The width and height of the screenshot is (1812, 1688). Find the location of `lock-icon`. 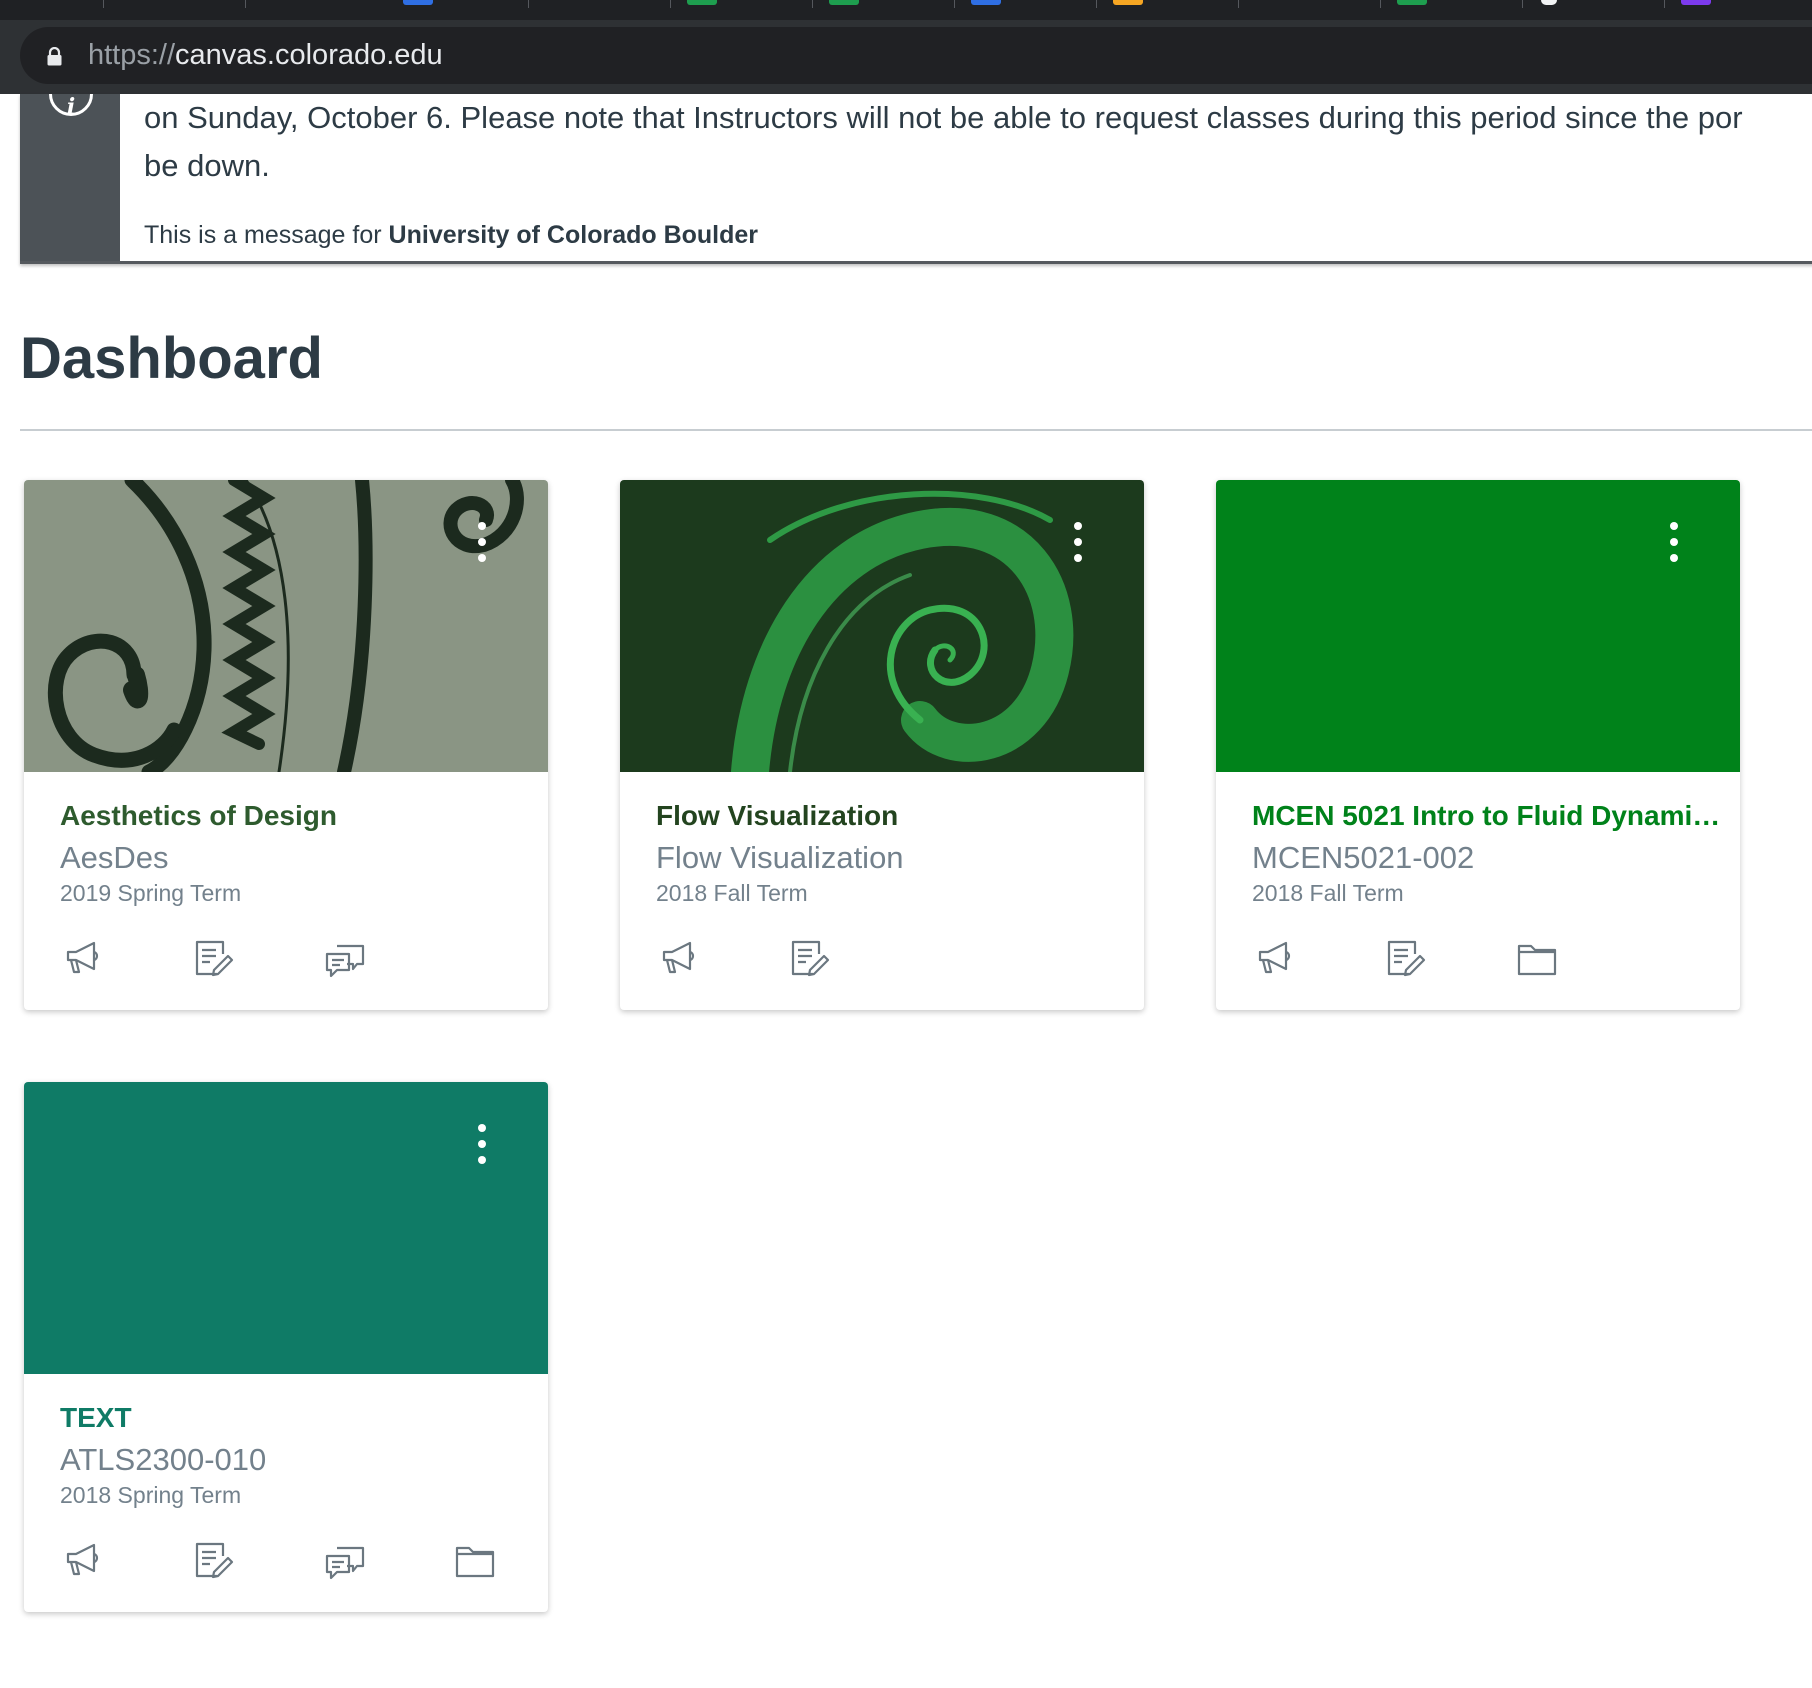

lock-icon is located at coordinates (54, 56).